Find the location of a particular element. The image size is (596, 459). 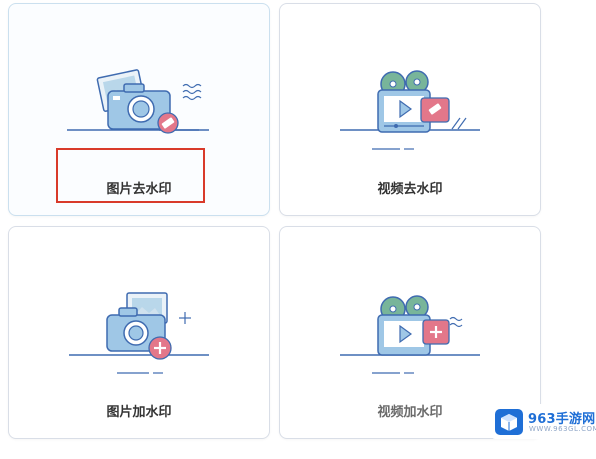

watermark-url: WWW.963GL.COM is located at coordinates (562, 429).